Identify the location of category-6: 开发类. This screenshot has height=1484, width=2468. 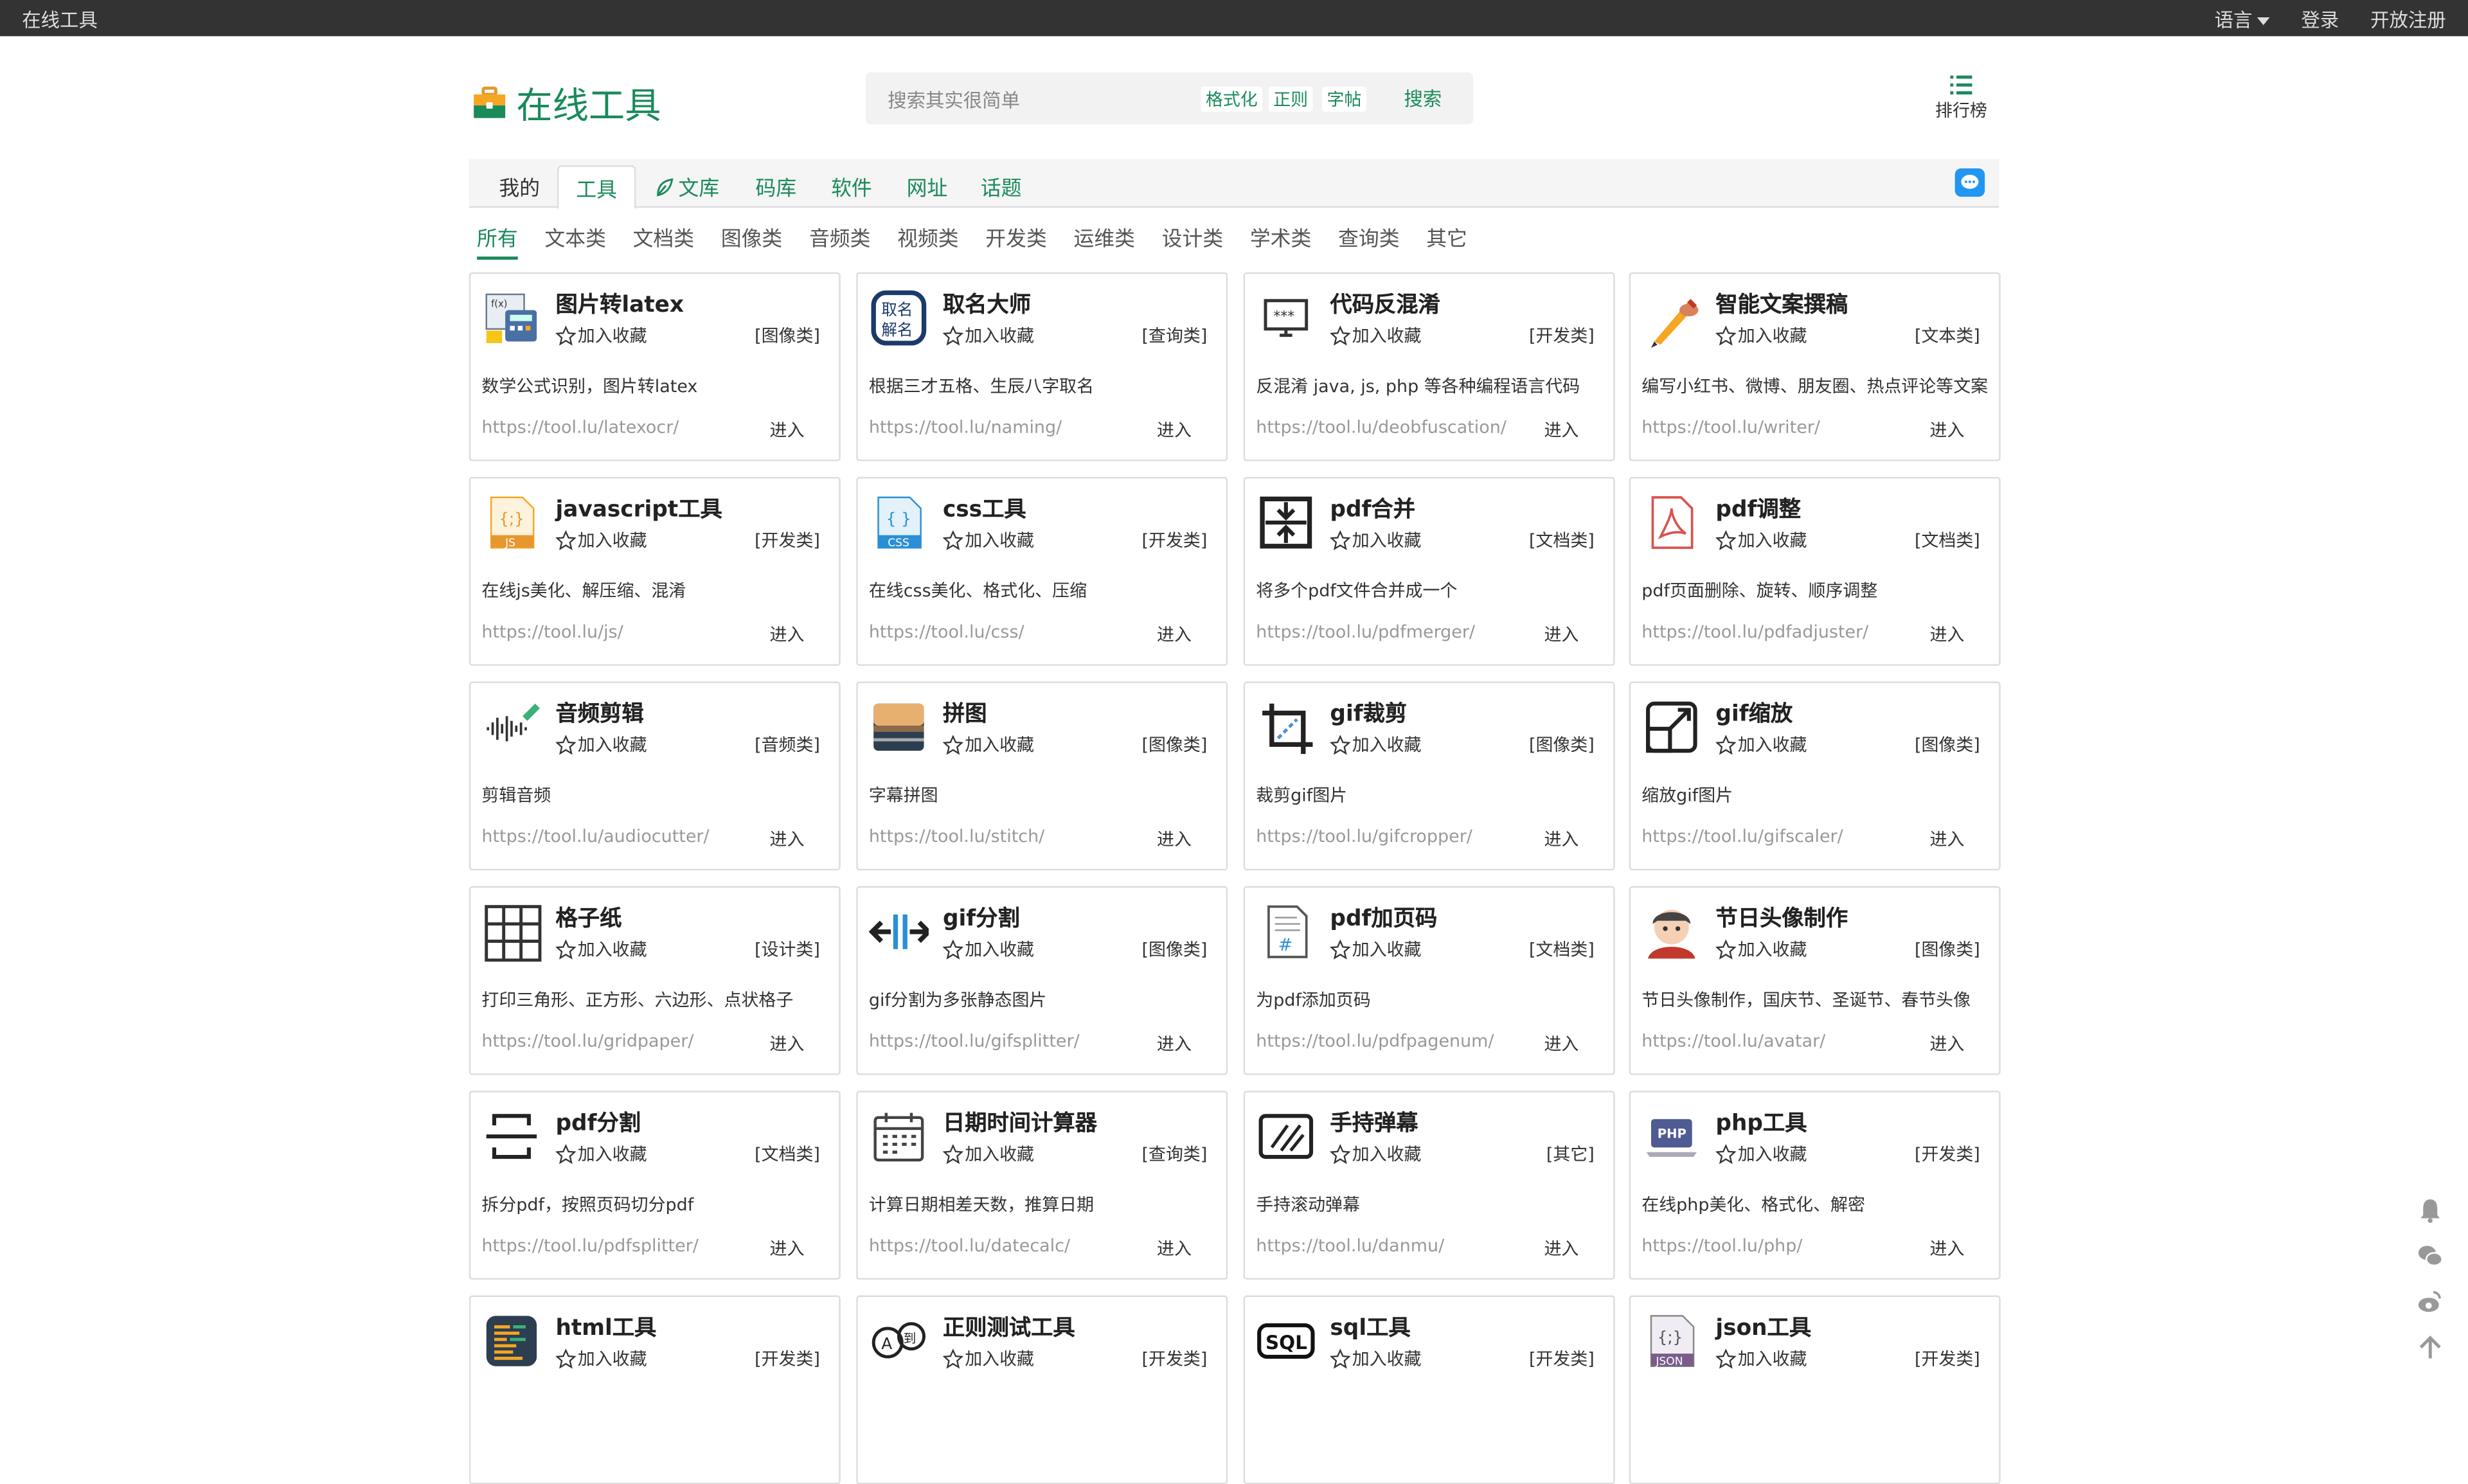
(1016, 241).